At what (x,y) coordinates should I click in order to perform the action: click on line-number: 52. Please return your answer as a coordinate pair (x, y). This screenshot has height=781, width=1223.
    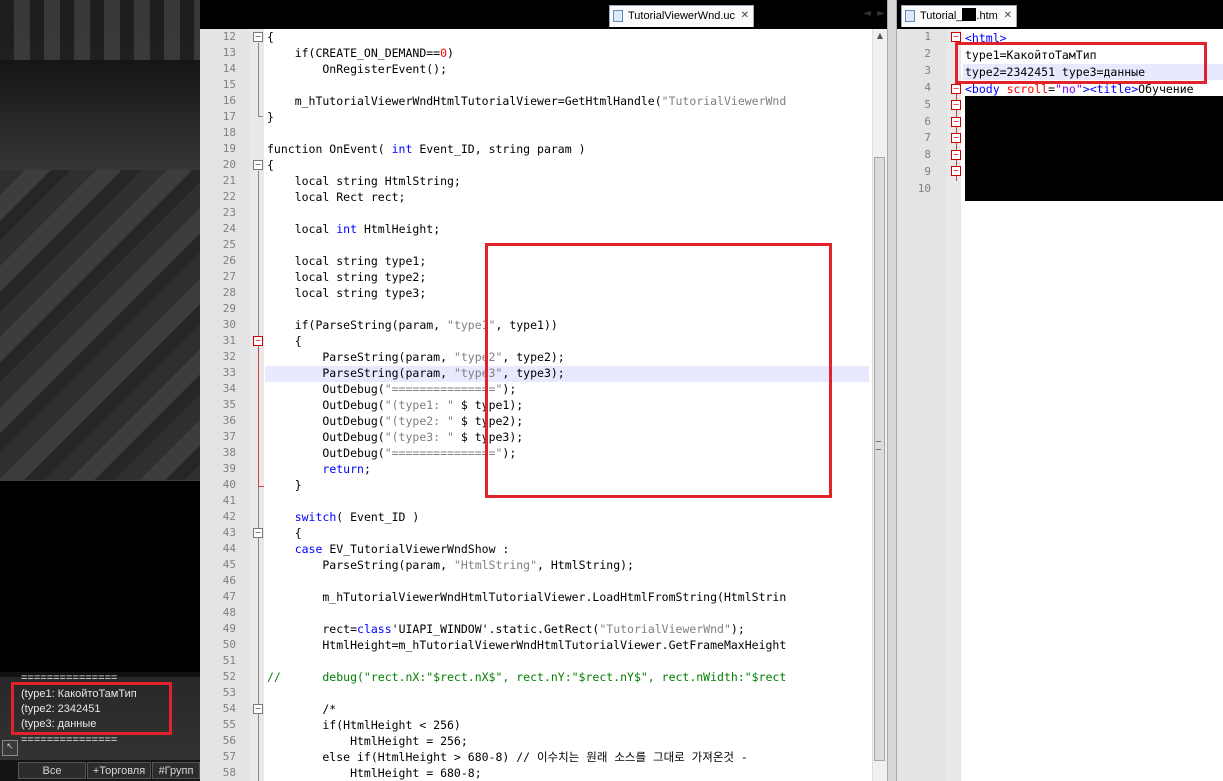
    Looking at the image, I should click on (229, 676).